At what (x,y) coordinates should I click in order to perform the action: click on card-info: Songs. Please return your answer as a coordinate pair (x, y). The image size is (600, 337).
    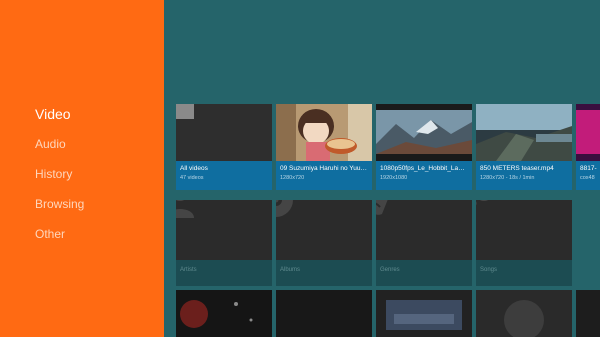
    Looking at the image, I should click on (524, 273).